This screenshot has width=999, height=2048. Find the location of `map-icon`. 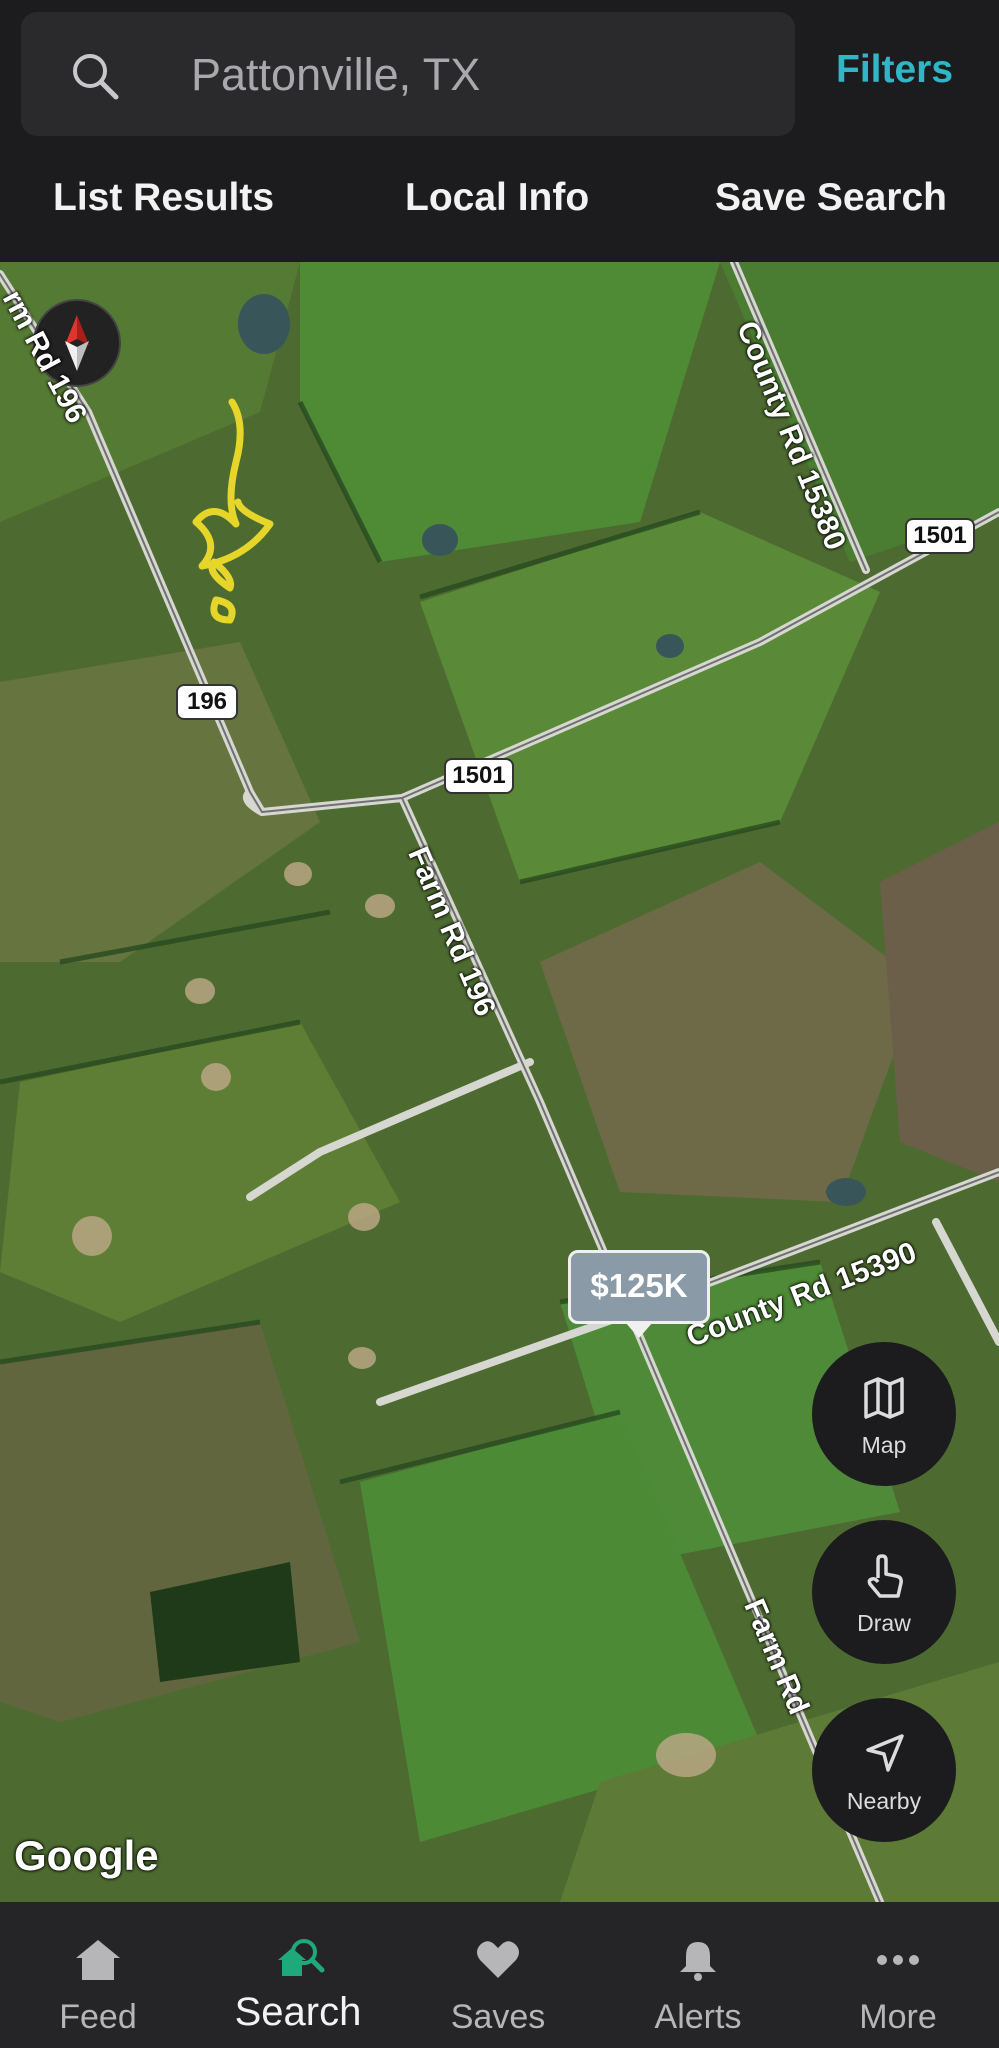

map-icon is located at coordinates (884, 1398).